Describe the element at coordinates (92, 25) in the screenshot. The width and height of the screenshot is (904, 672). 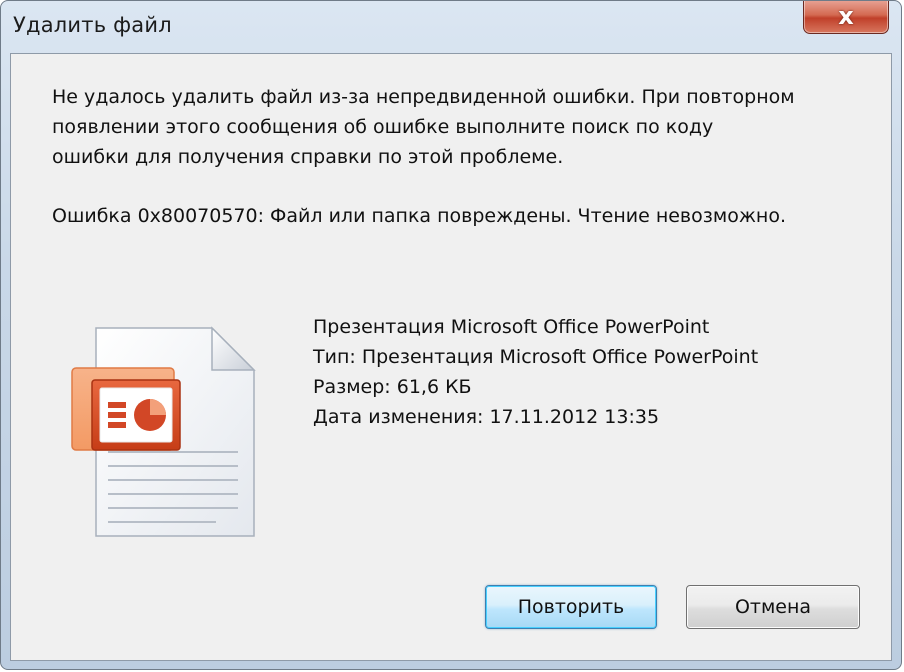
I see `window-title: Удалить файл` at that location.